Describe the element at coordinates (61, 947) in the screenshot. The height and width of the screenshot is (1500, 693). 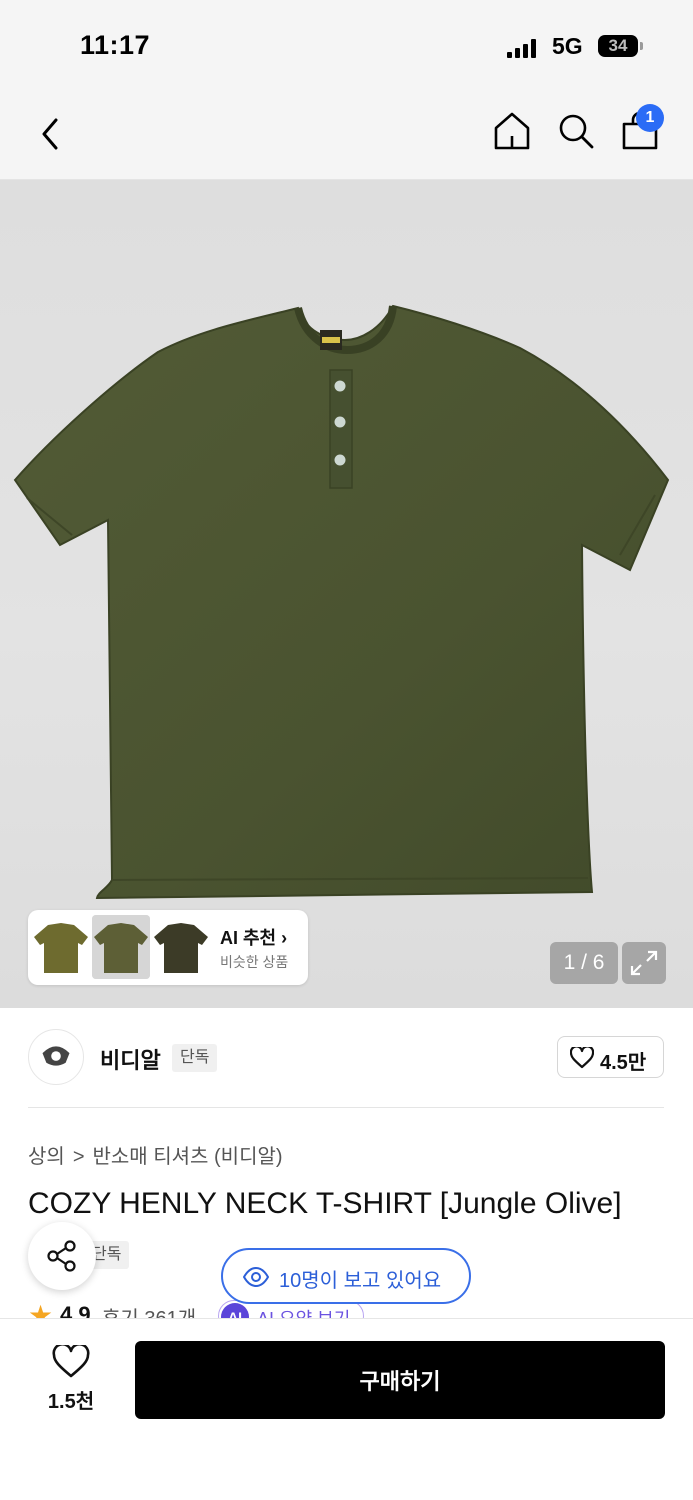
I see `thumb-olive-shirt` at that location.